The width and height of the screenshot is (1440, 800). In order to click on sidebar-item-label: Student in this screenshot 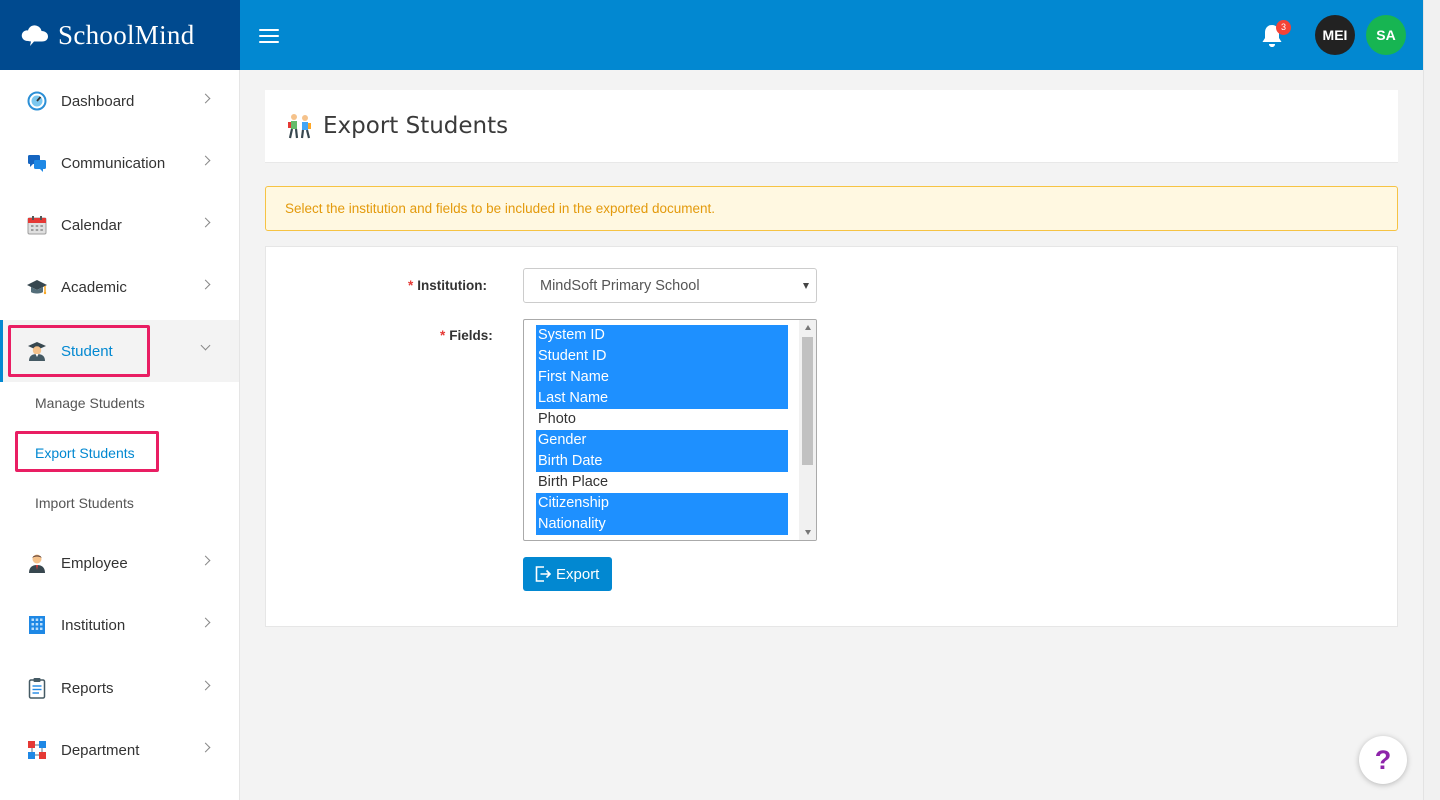, I will do `click(87, 351)`.